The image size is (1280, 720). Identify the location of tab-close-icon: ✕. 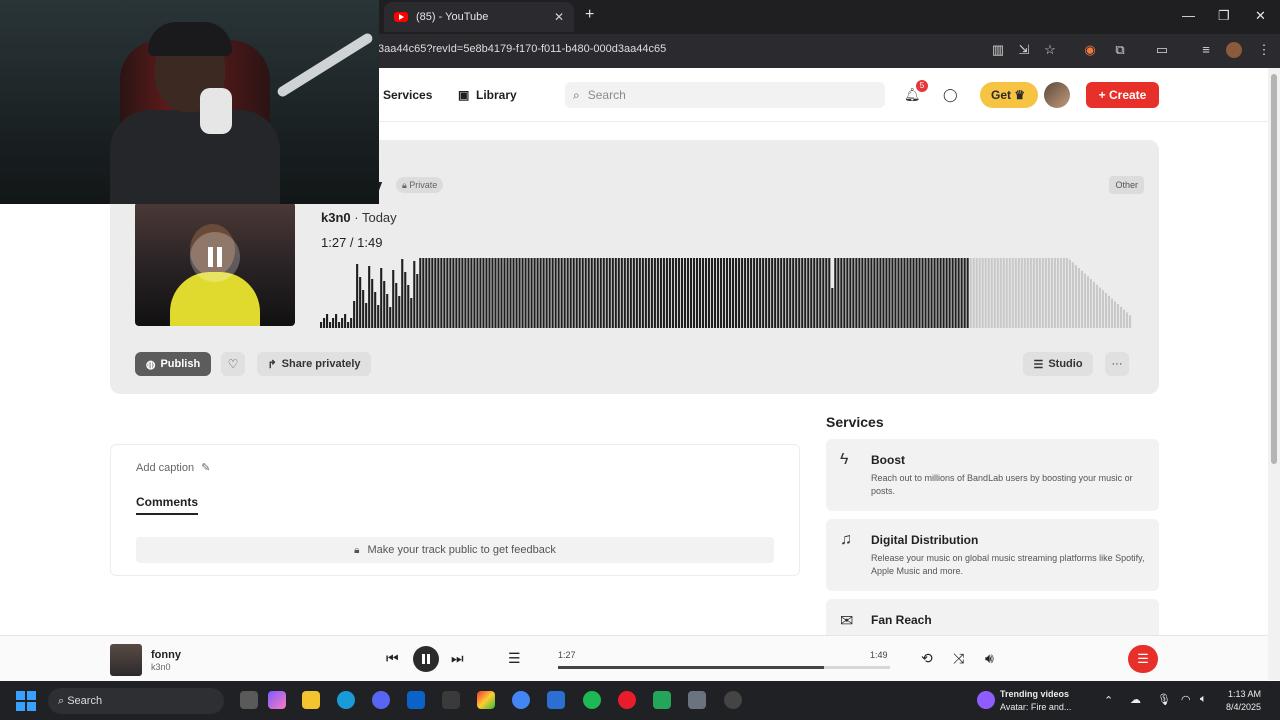
(559, 17).